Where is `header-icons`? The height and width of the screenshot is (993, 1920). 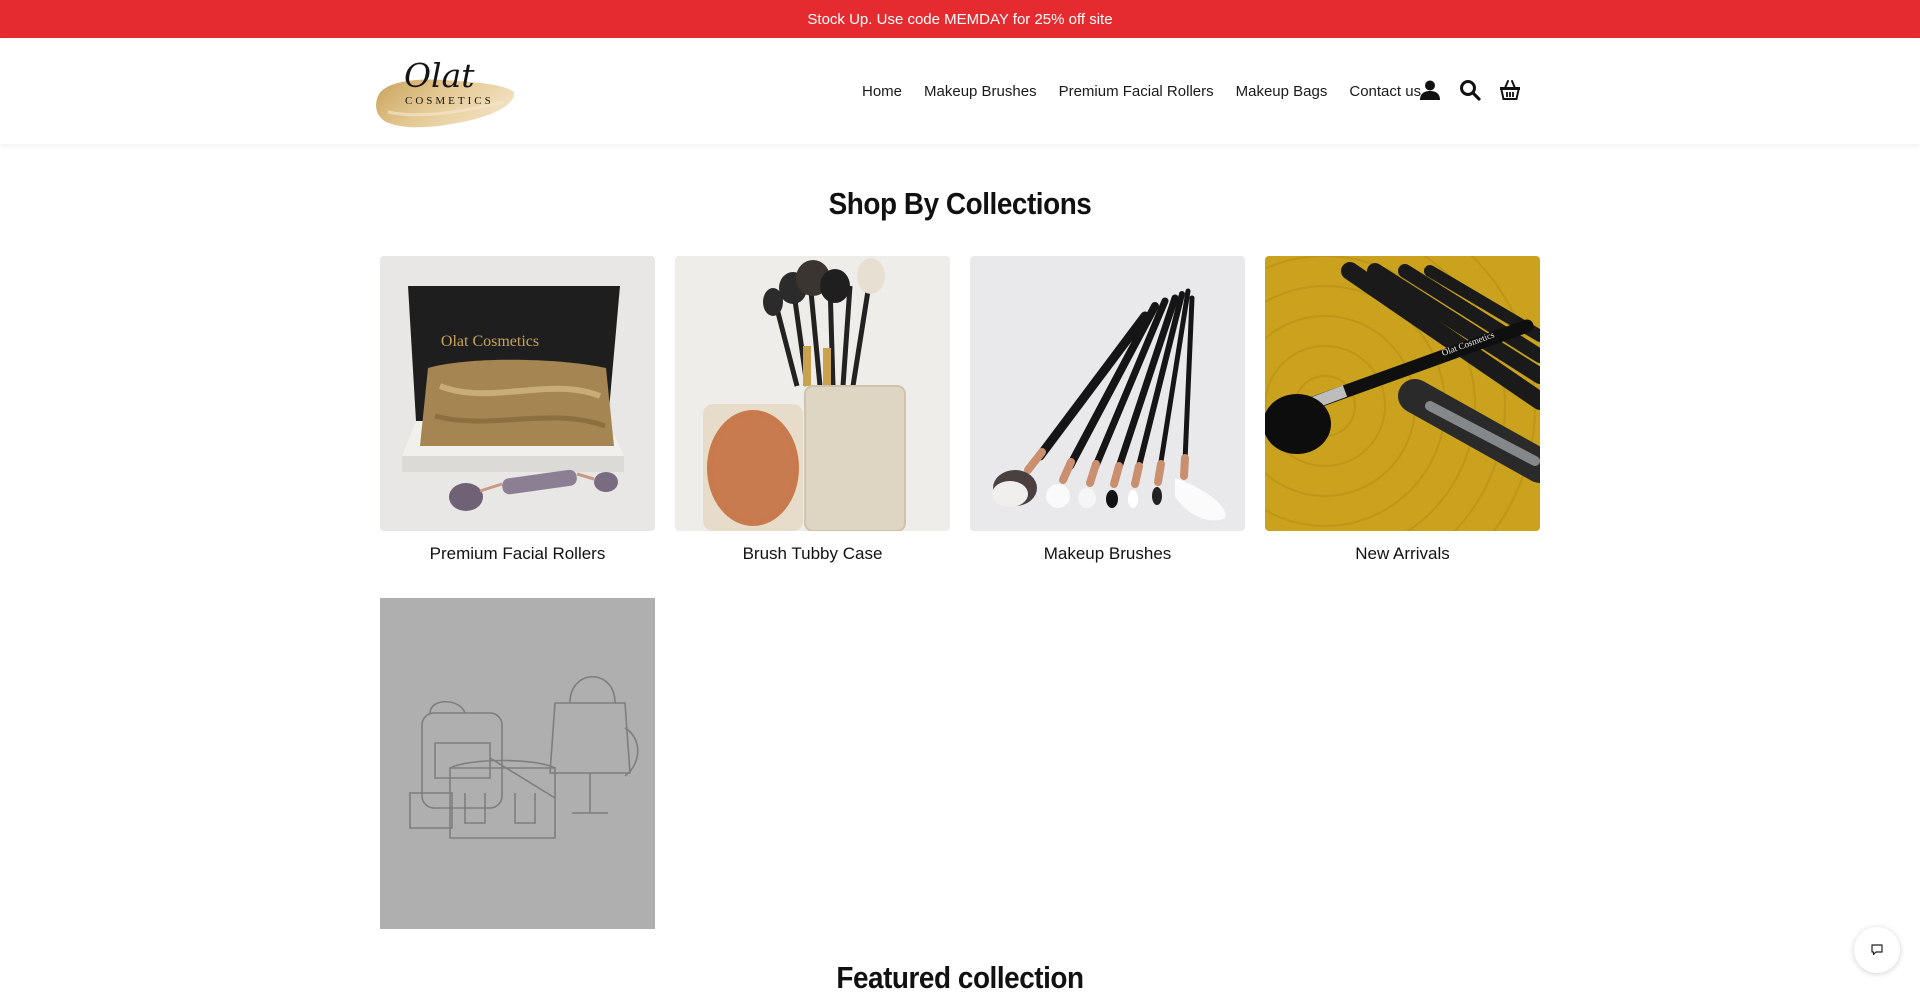
header-icons is located at coordinates (1478, 90).